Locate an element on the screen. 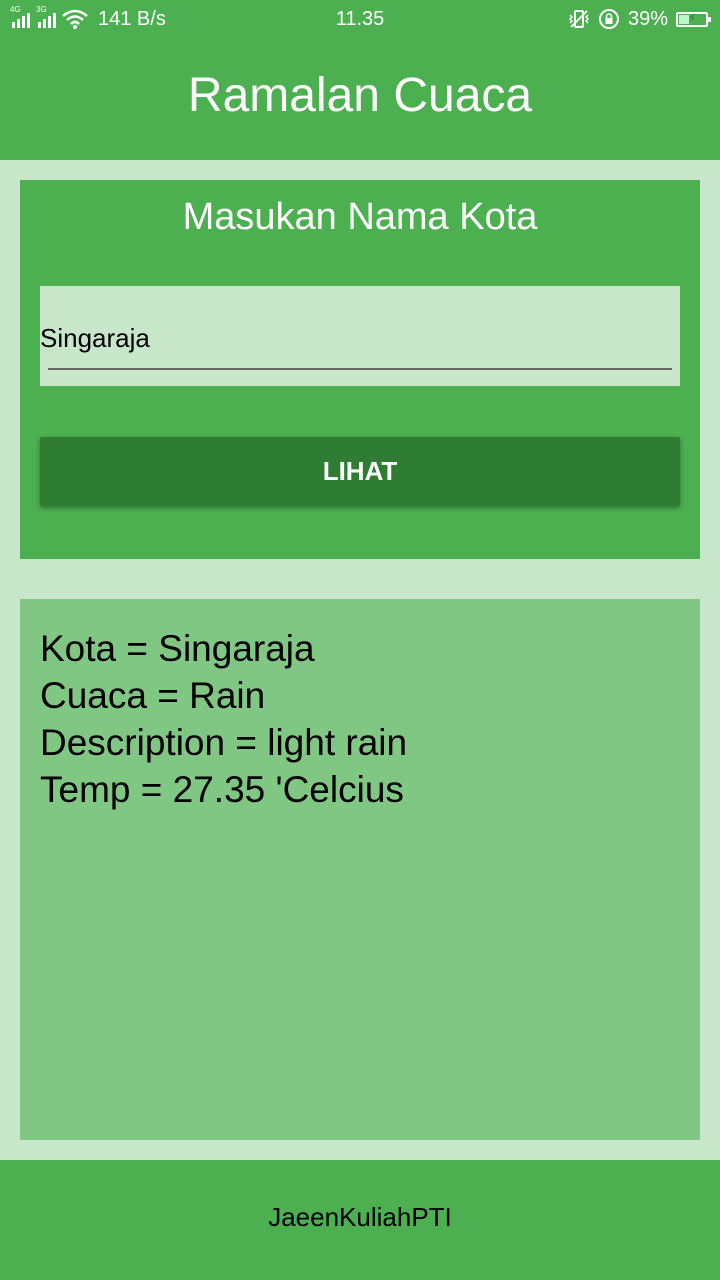  city-field is located at coordinates (360, 336).